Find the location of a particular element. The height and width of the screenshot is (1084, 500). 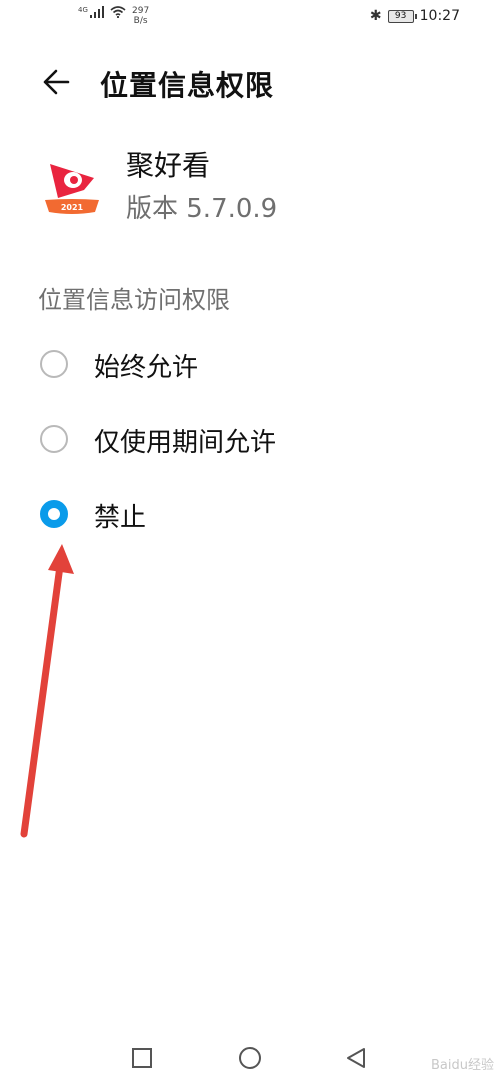

speed-unit: B/s is located at coordinates (140, 21).